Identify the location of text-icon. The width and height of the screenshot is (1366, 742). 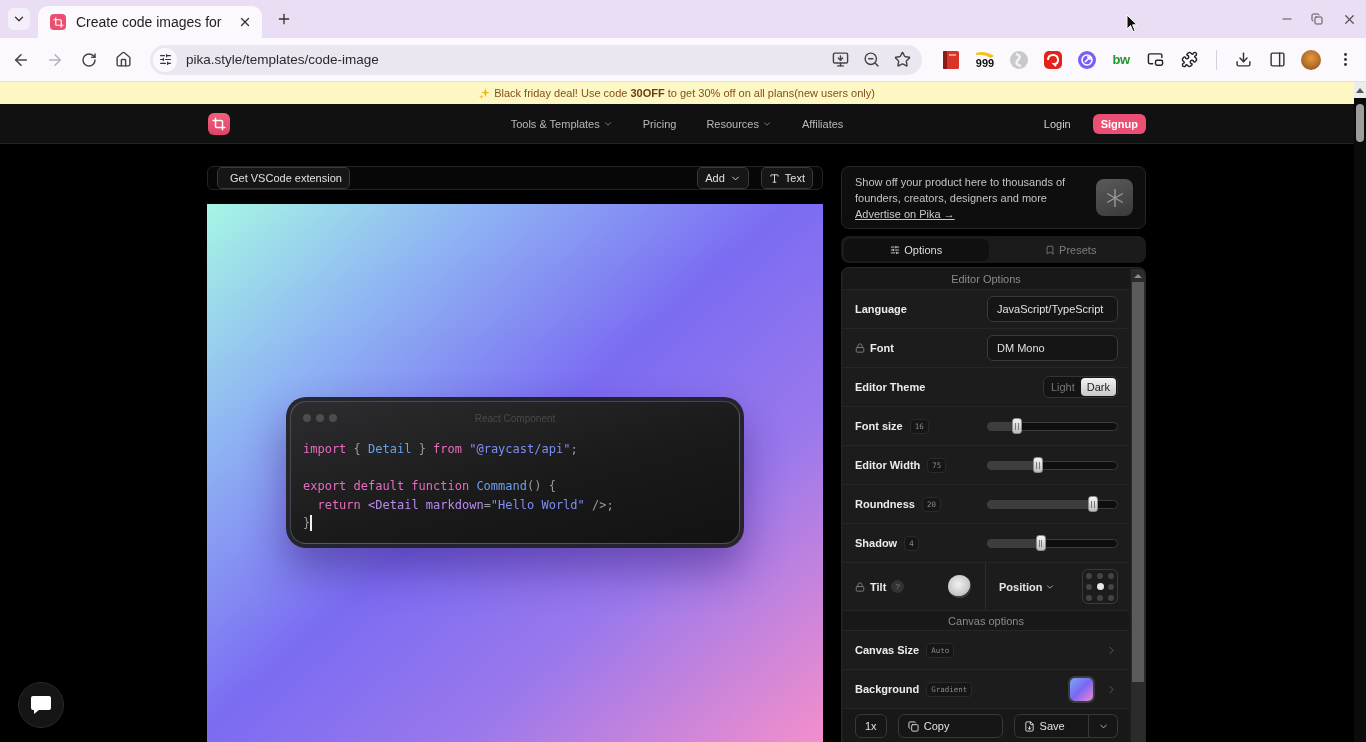
(774, 178).